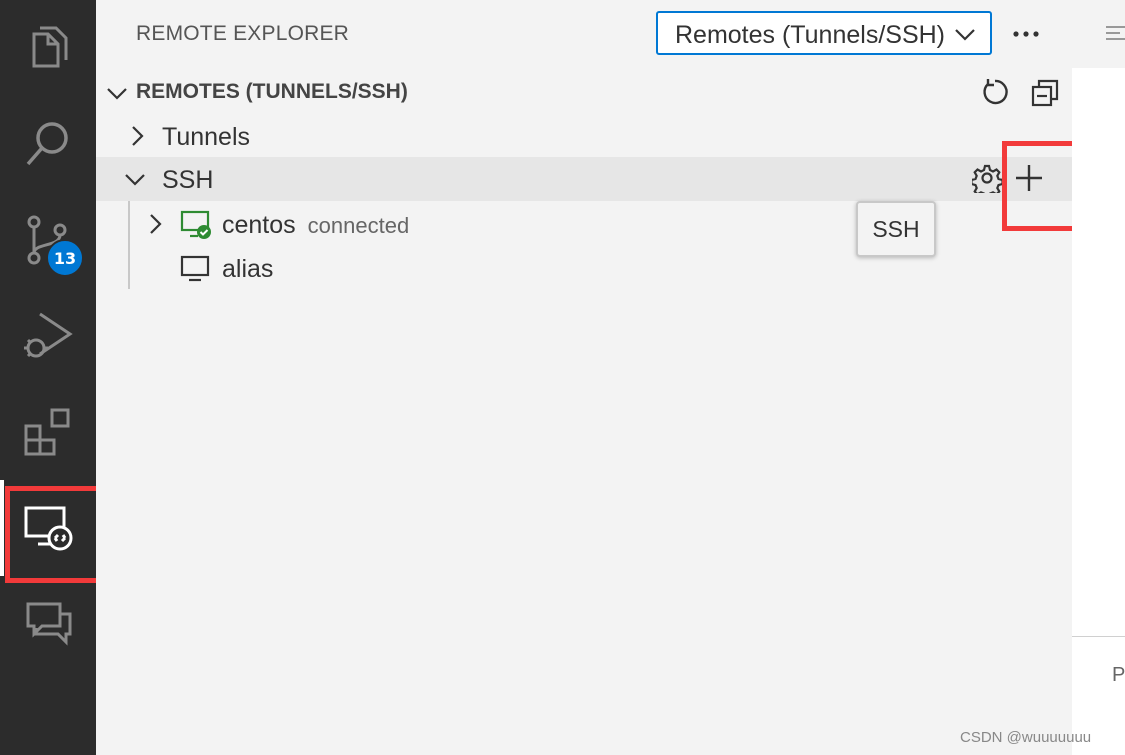 This screenshot has width=1125, height=755. Describe the element at coordinates (188, 180) in the screenshot. I see `tree-item-label: SSH` at that location.